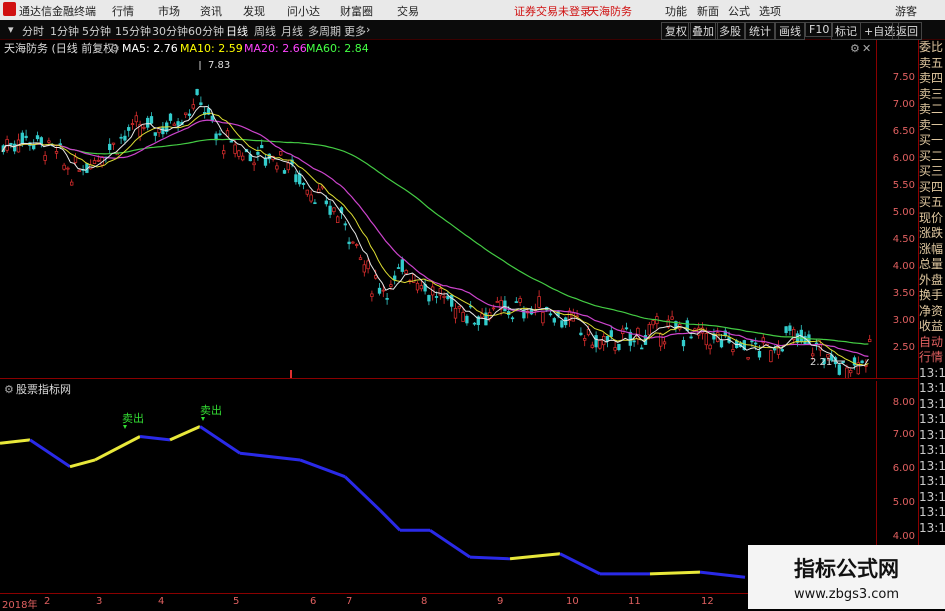 The image size is (945, 611). Describe the element at coordinates (707, 601) in the screenshot. I see `date-tick: 12` at that location.